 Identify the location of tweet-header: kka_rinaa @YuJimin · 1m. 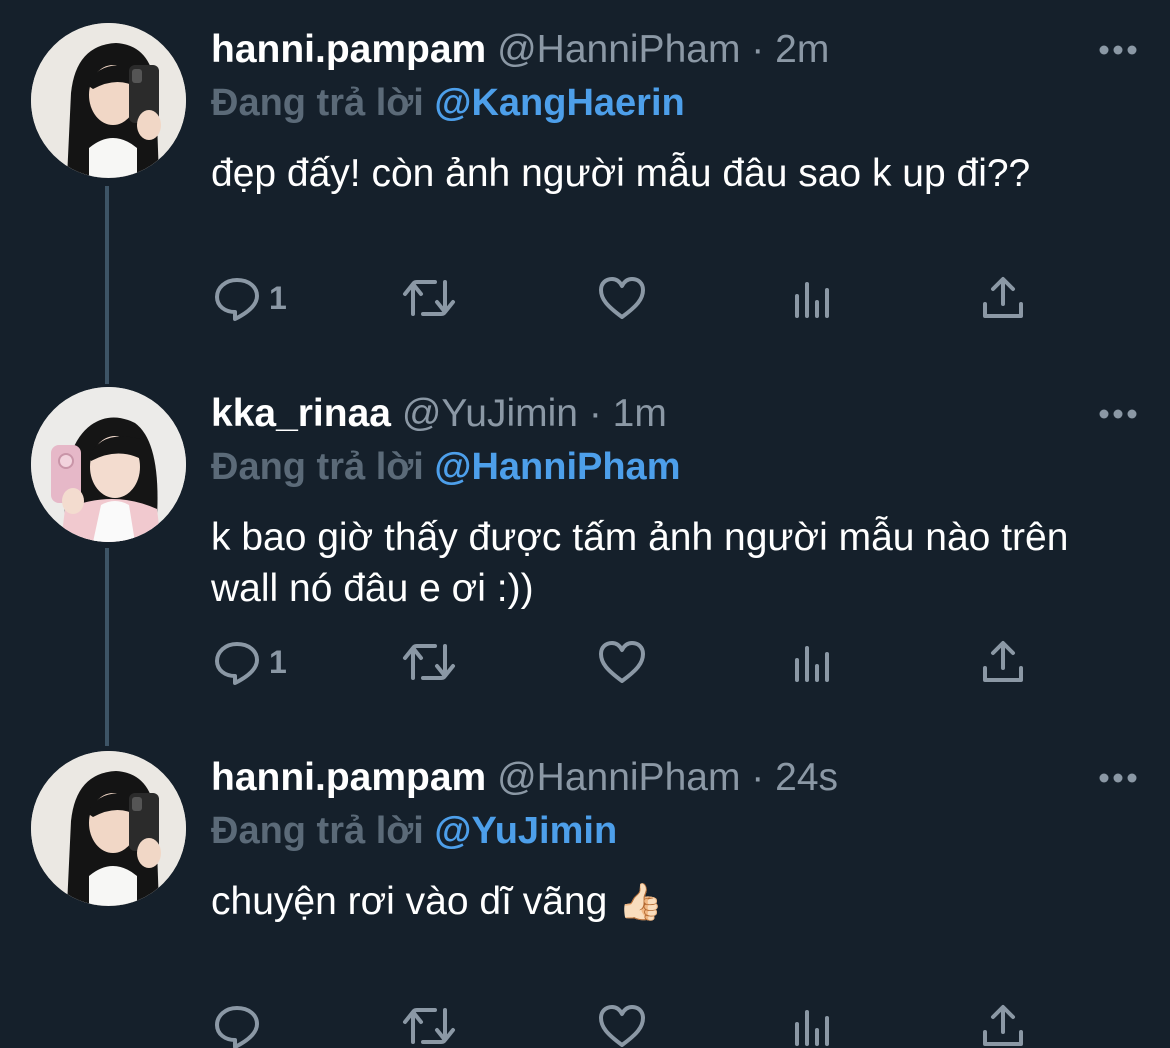
(439, 414).